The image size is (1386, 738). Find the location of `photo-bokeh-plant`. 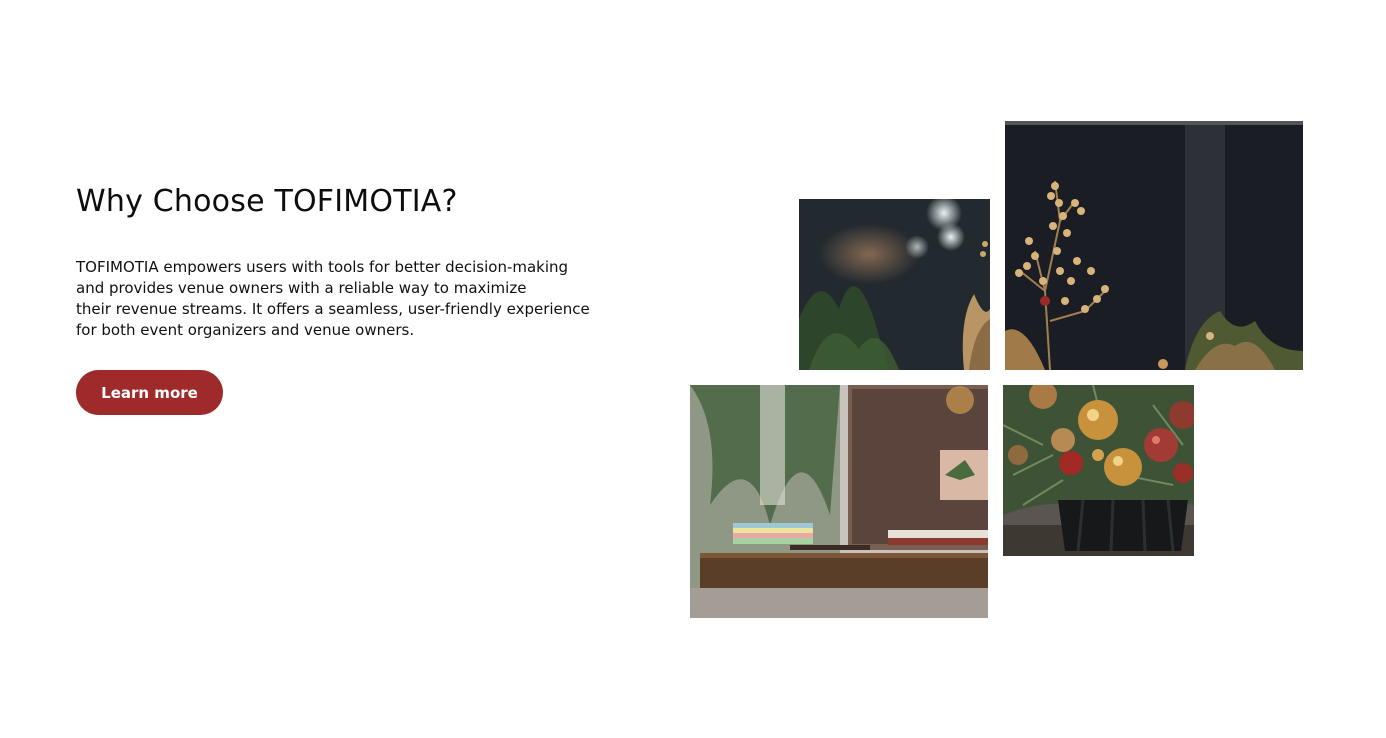

photo-bokeh-plant is located at coordinates (894, 284).